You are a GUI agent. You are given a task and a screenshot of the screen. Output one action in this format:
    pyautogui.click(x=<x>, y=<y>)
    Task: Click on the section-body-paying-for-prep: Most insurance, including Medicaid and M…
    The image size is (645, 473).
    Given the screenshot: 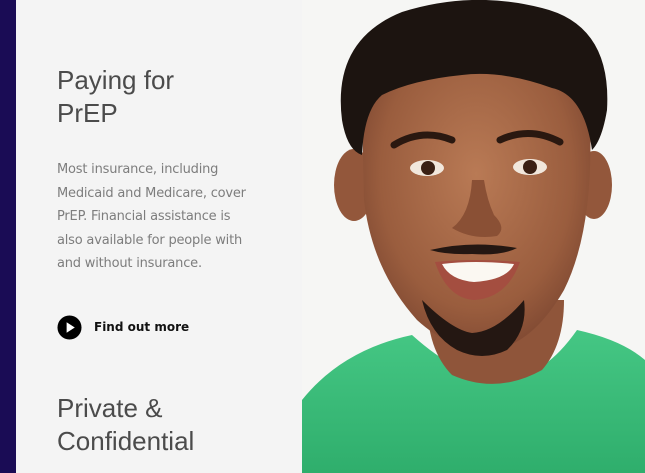 What is the action you would take?
    pyautogui.click(x=151, y=217)
    